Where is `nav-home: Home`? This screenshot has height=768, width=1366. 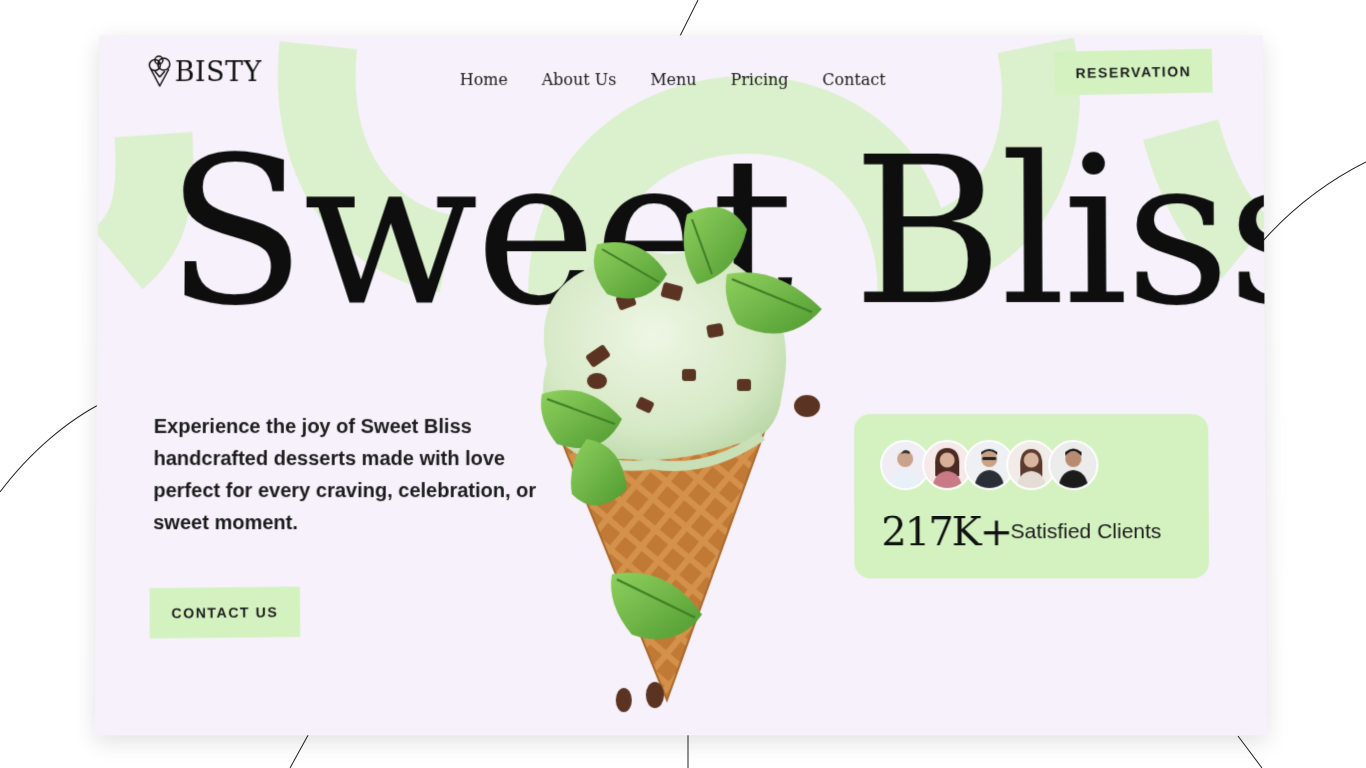 nav-home: Home is located at coordinates (484, 79).